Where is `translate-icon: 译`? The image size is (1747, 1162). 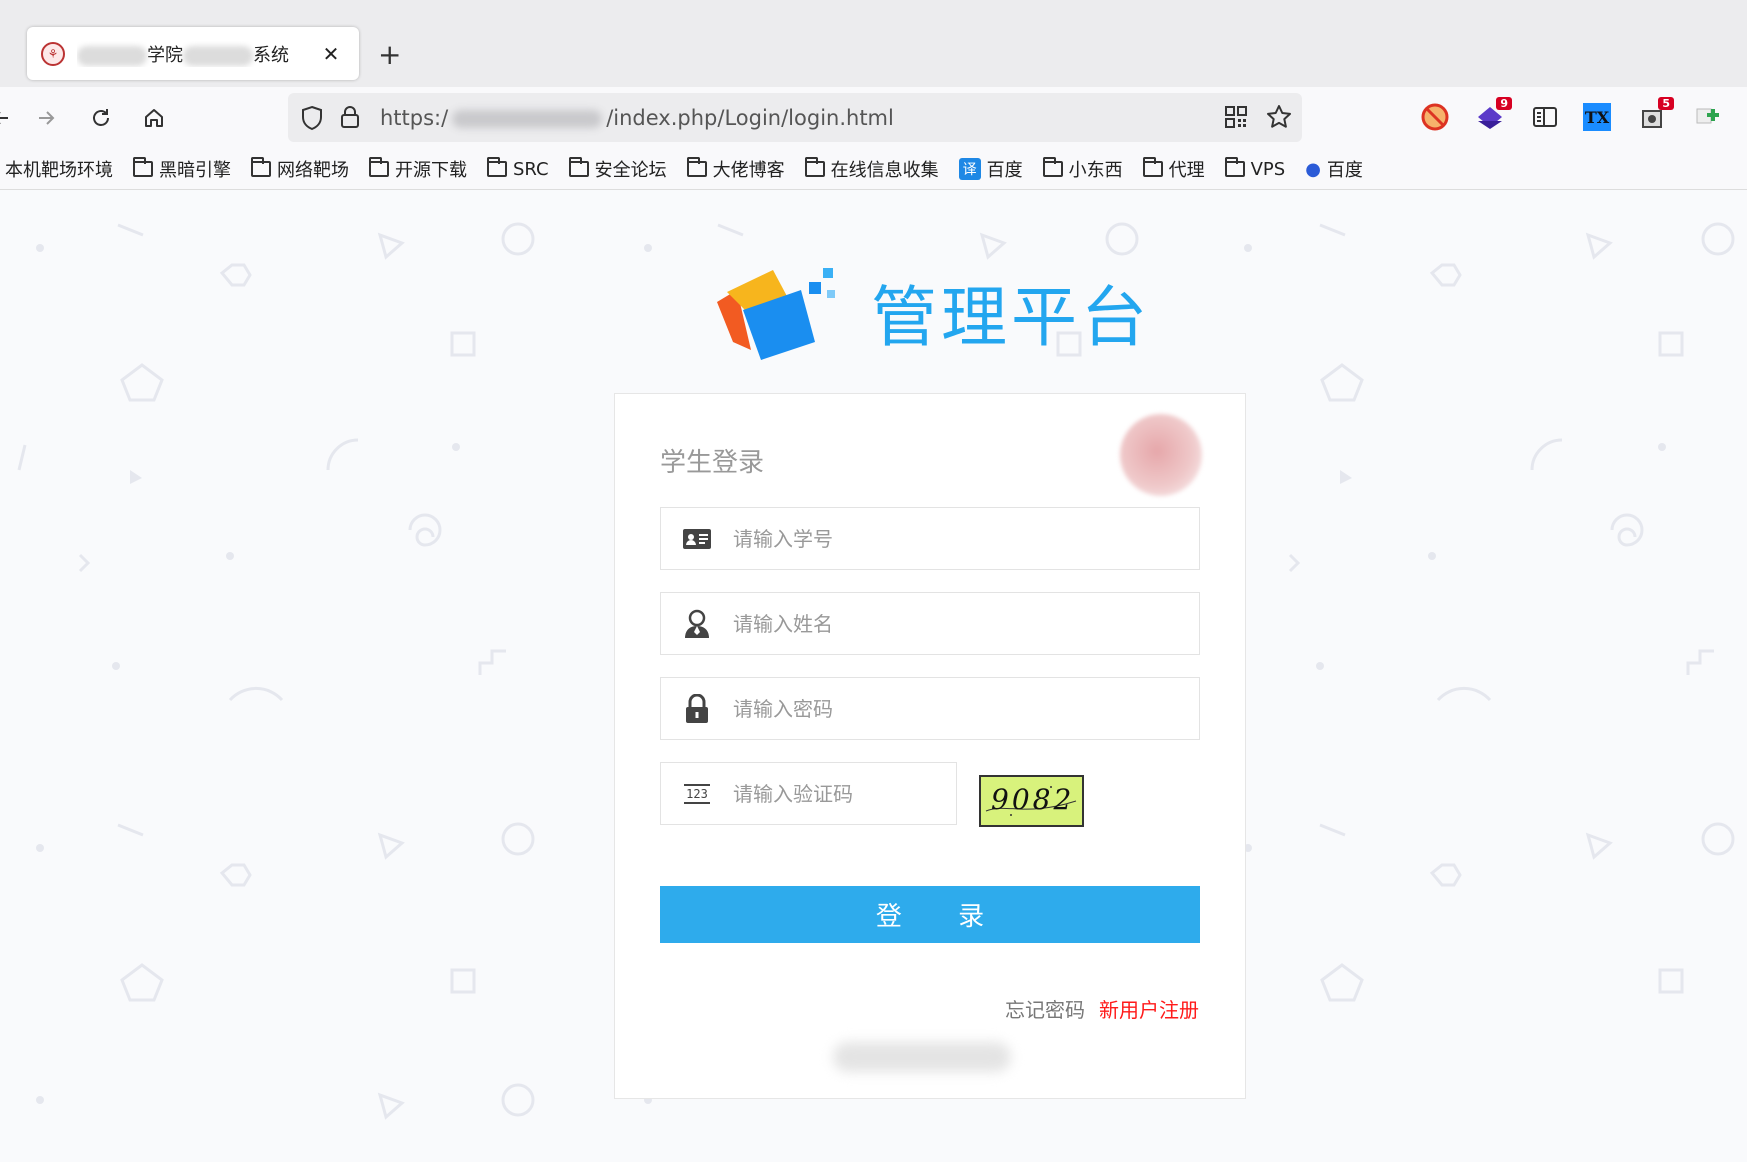
translate-icon: 译 is located at coordinates (969, 169).